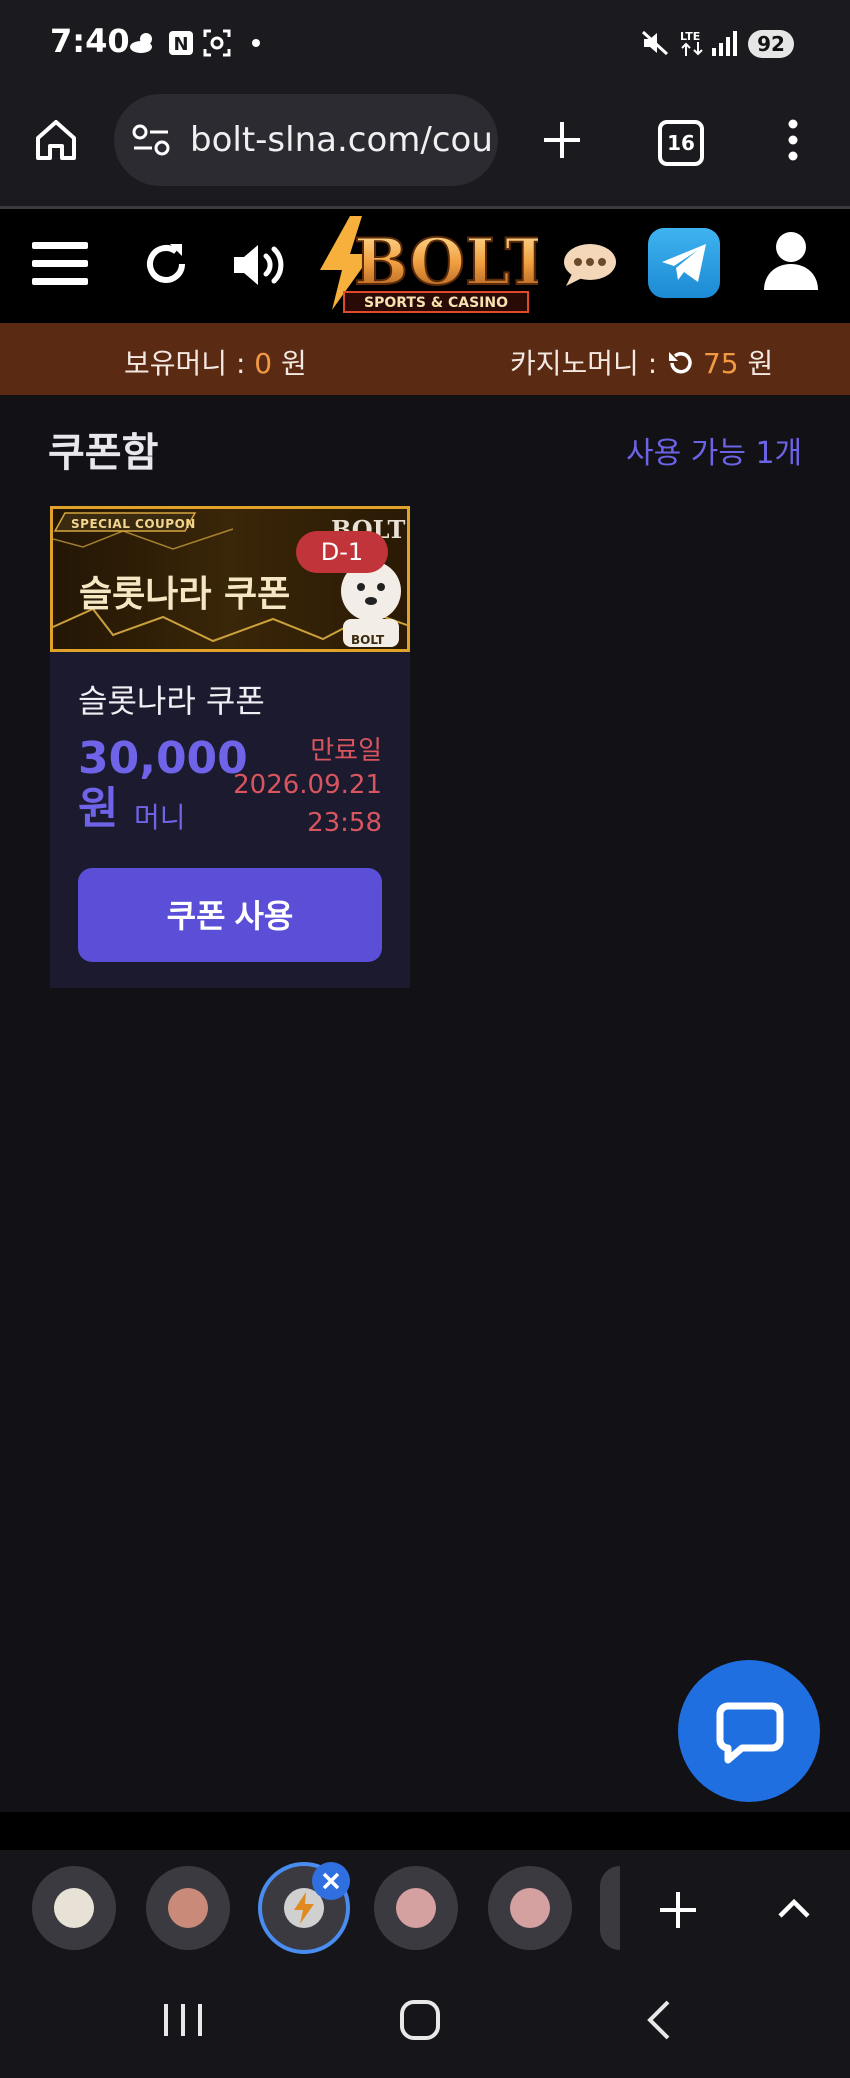 This screenshot has width=850, height=2078. What do you see at coordinates (341, 140) in the screenshot?
I see `url-text: bolt-slna.com/cou` at bounding box center [341, 140].